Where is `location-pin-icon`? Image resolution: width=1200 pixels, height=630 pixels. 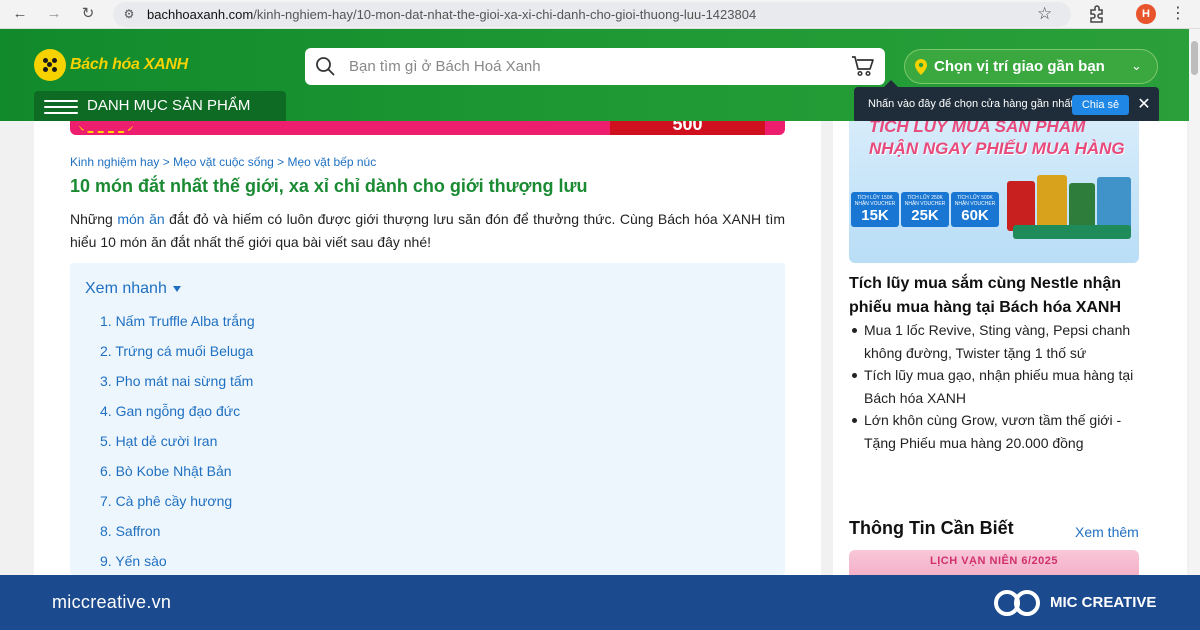 location-pin-icon is located at coordinates (921, 67).